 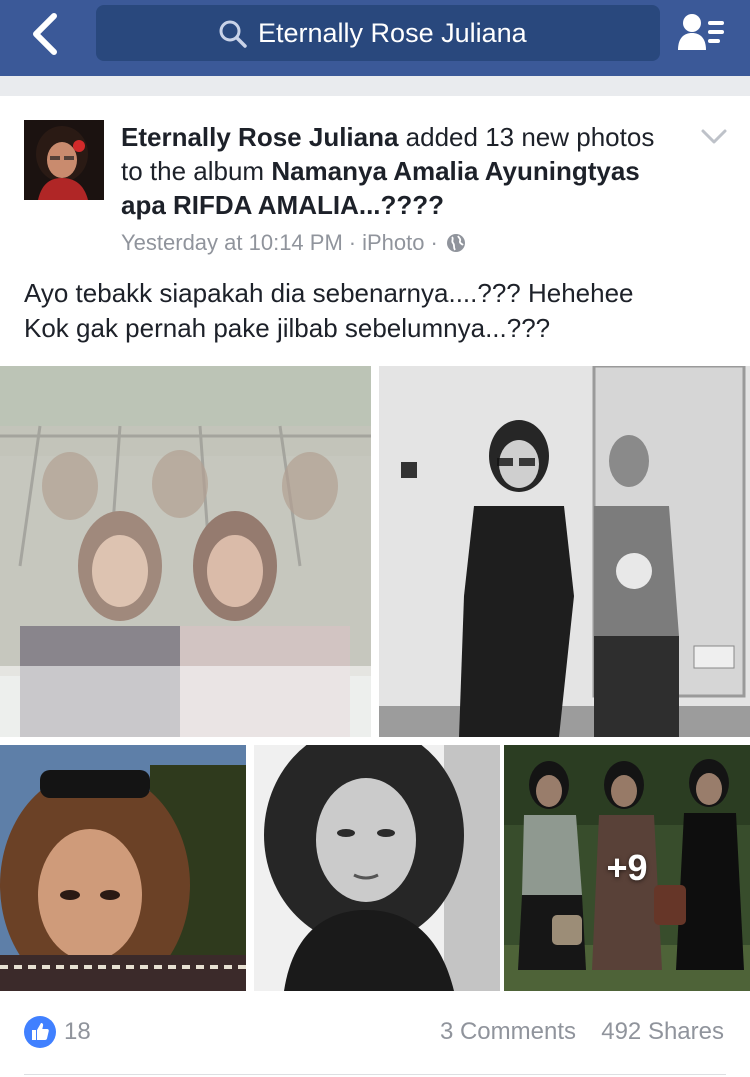 I want to click on album-photo-more: +9, so click(x=627, y=868).